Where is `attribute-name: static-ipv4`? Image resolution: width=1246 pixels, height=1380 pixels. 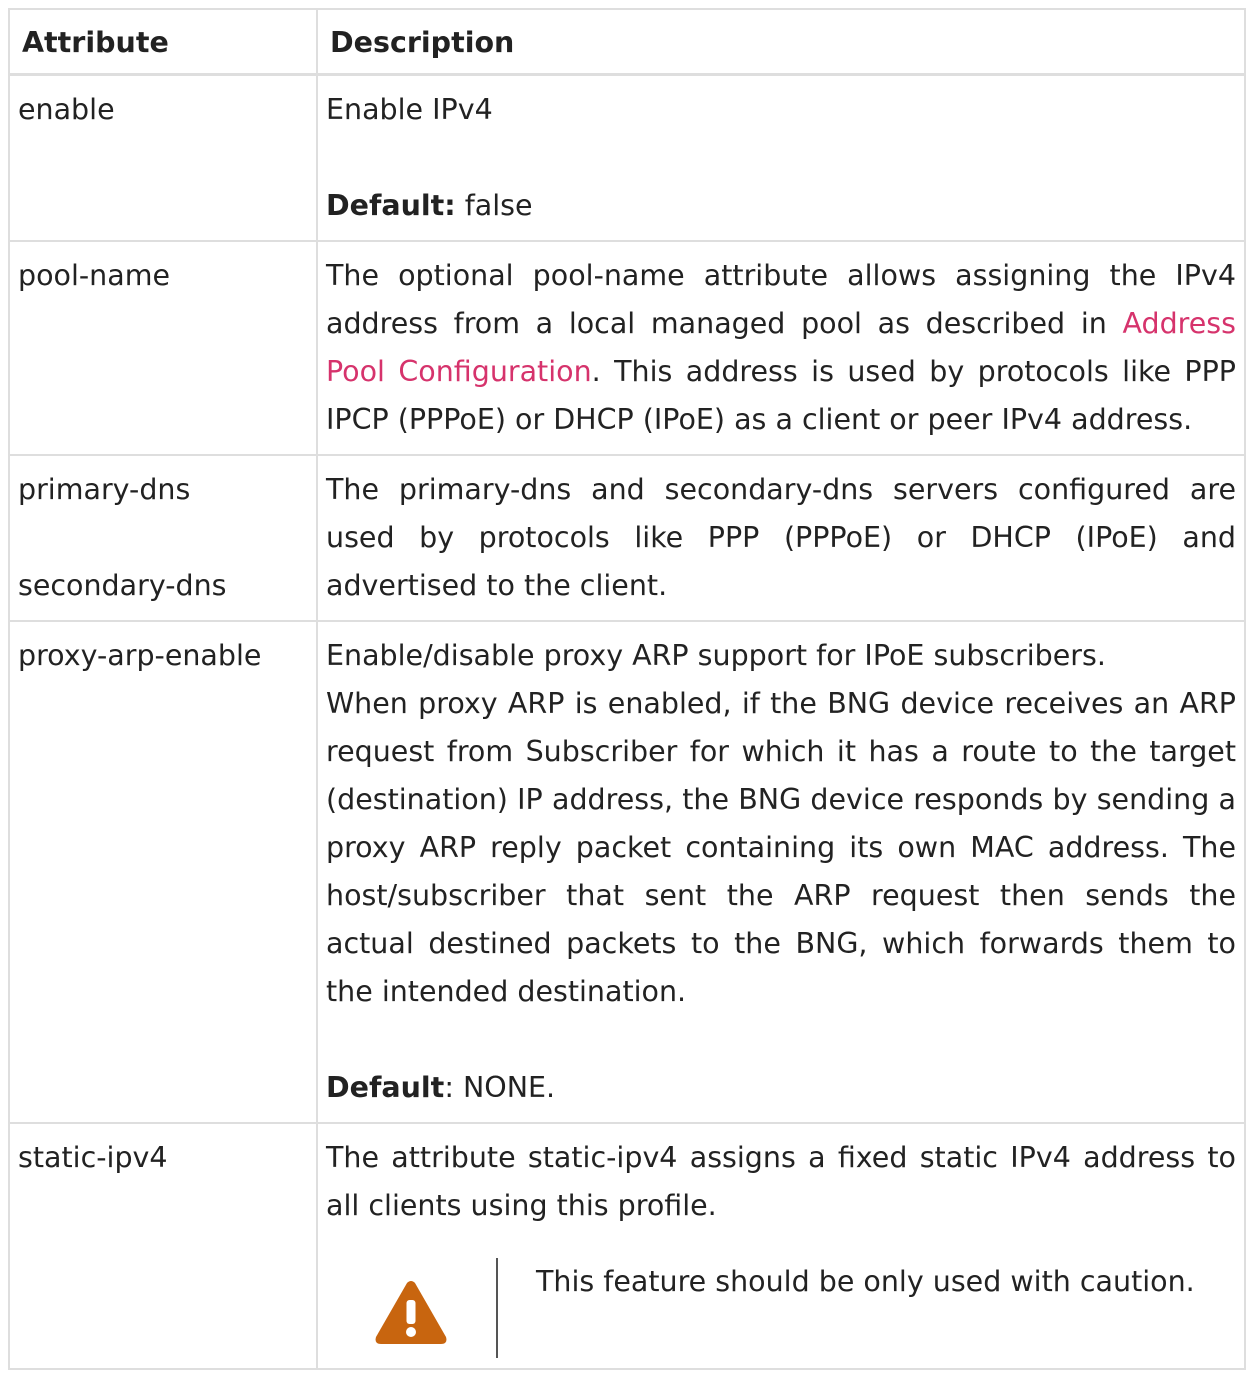
attribute-name: static-ipv4 is located at coordinates (93, 1157).